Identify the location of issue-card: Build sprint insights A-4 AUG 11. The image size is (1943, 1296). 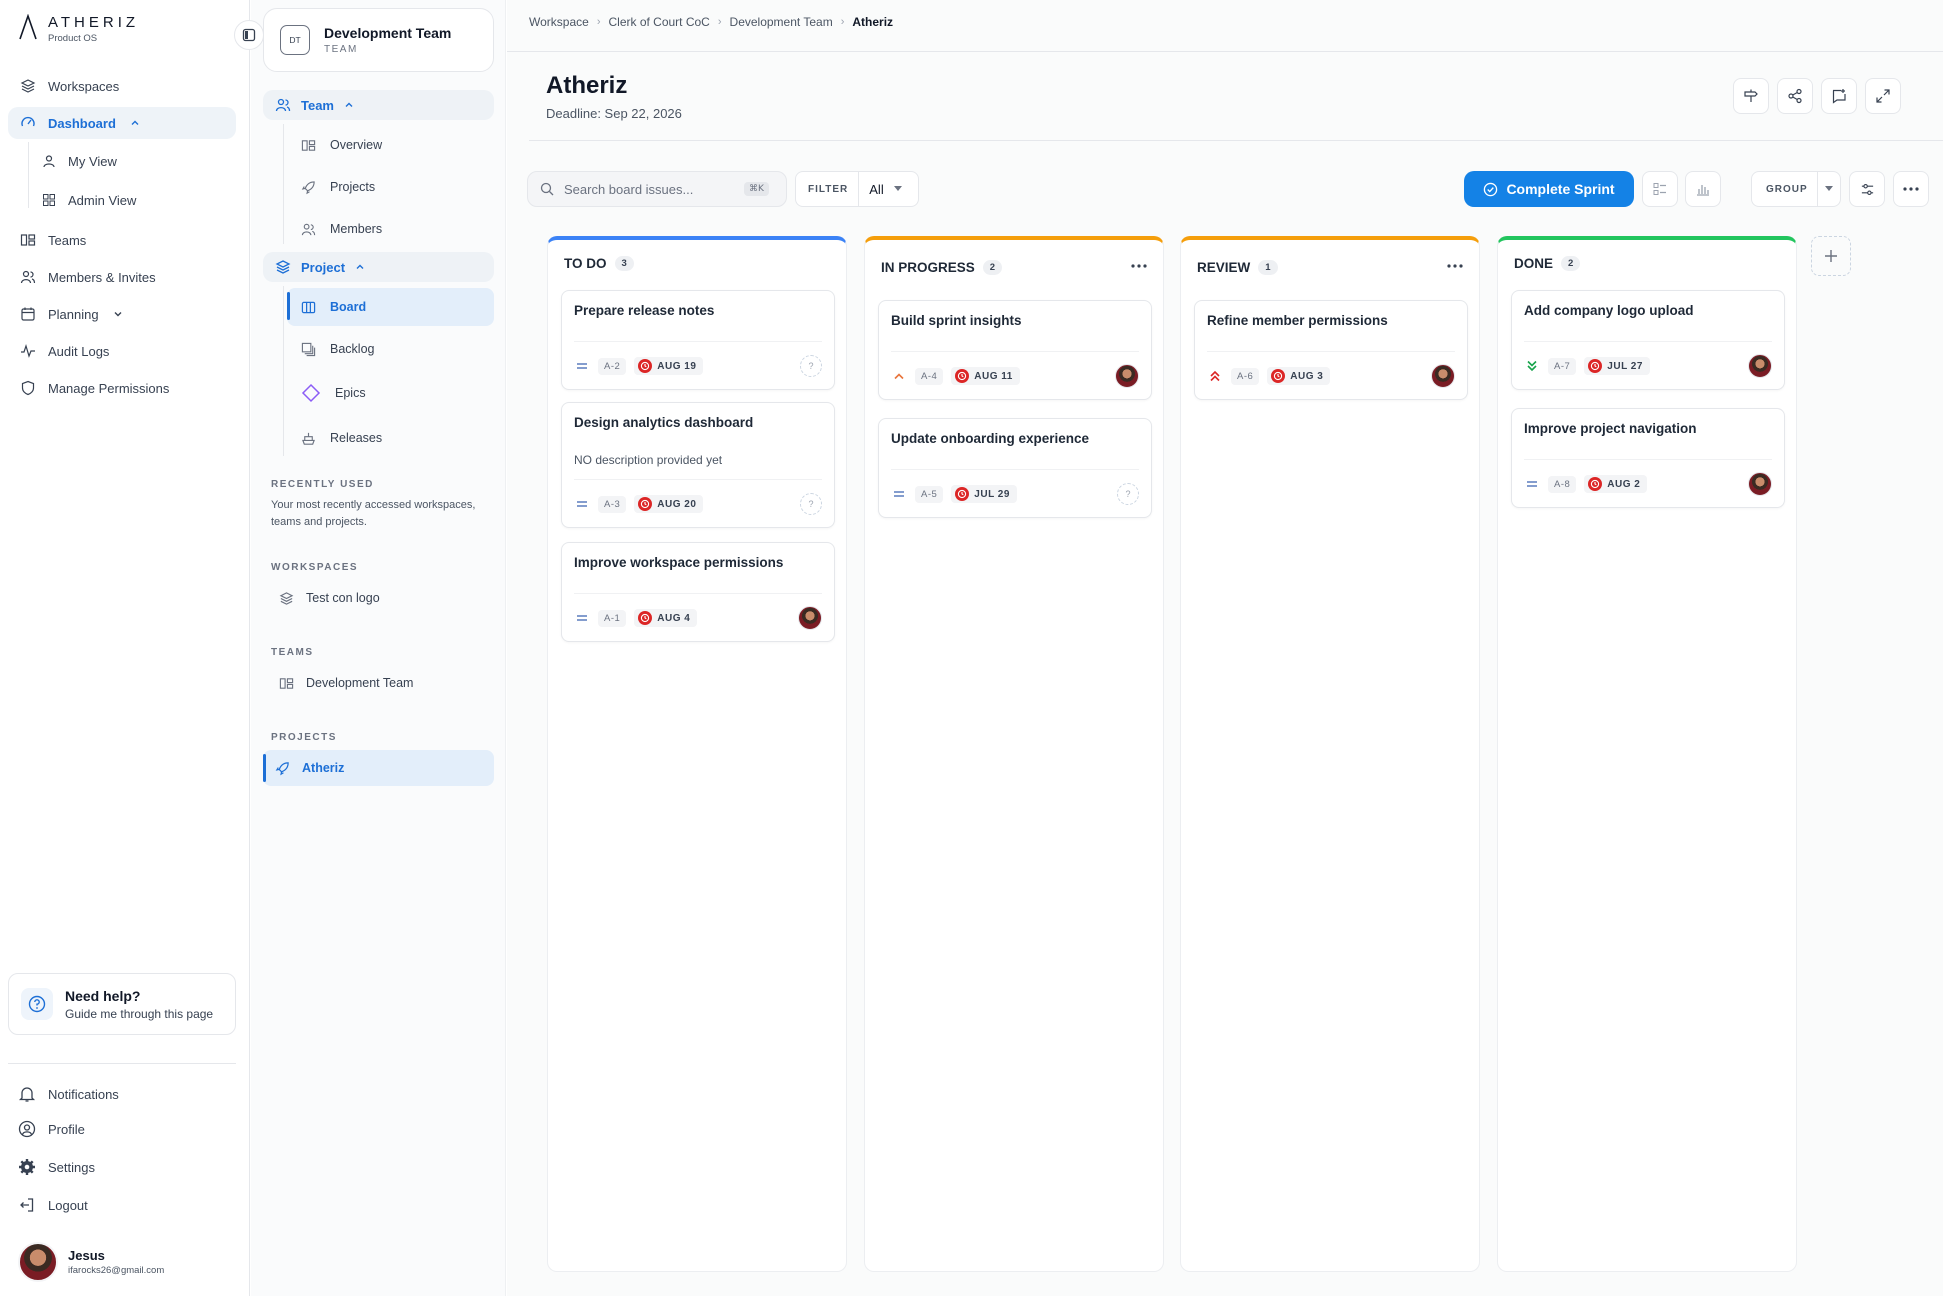
(1015, 350).